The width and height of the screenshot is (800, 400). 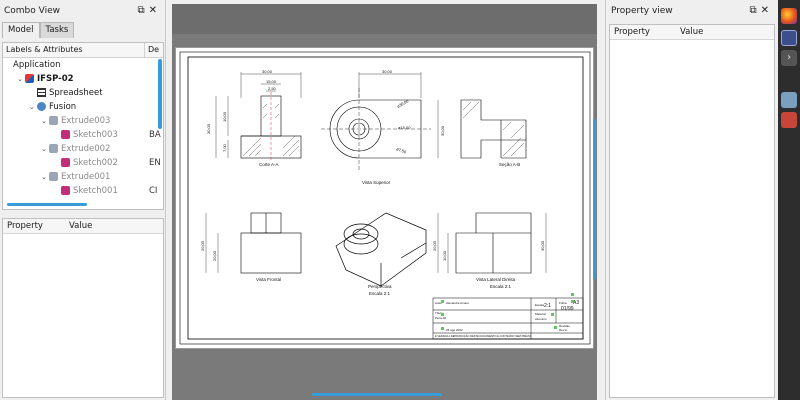 I want to click on tree-item-content: ⌄ IFSP-02, so click(x=45, y=79).